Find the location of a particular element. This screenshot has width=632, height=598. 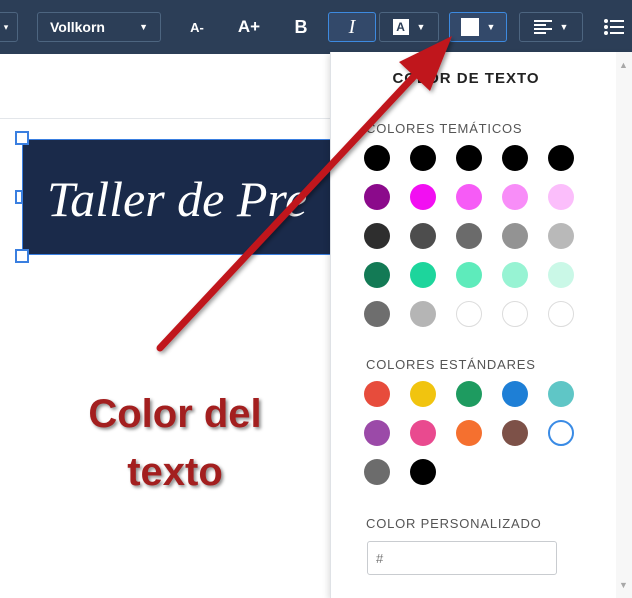

banner-text: Taller de Pre is located at coordinates (177, 199).